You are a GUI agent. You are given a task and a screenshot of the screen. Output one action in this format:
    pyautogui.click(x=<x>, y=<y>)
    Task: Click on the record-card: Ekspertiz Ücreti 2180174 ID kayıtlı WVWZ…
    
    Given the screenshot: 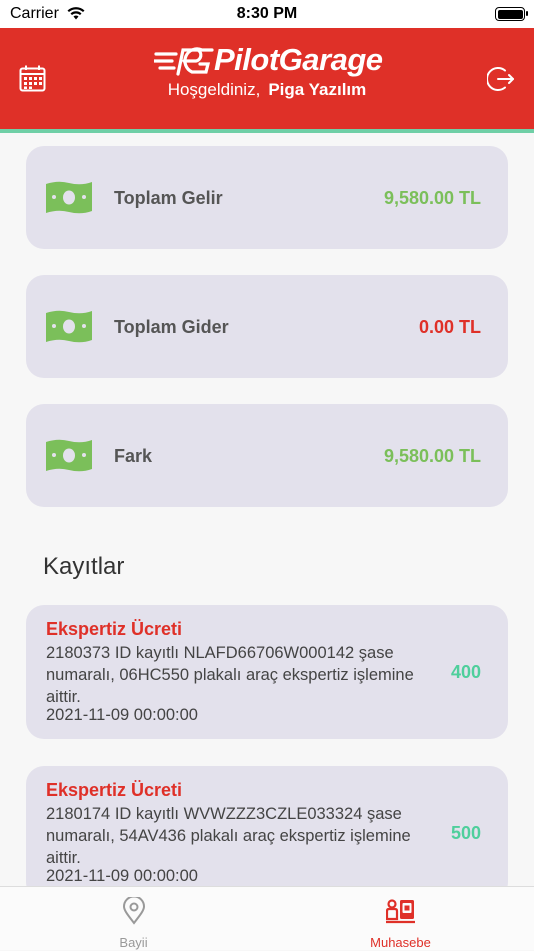 What is the action you would take?
    pyautogui.click(x=267, y=826)
    